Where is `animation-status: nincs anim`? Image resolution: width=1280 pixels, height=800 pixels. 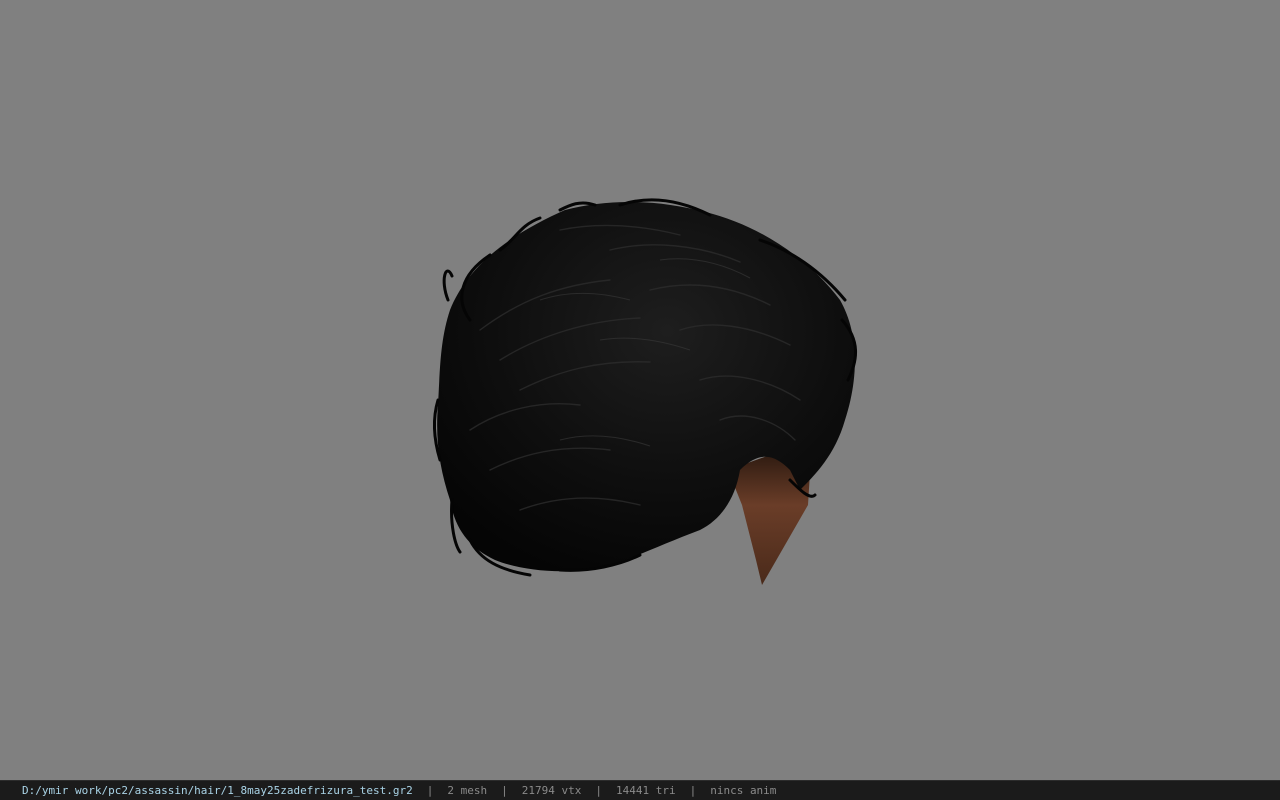 animation-status: nincs anim is located at coordinates (743, 790).